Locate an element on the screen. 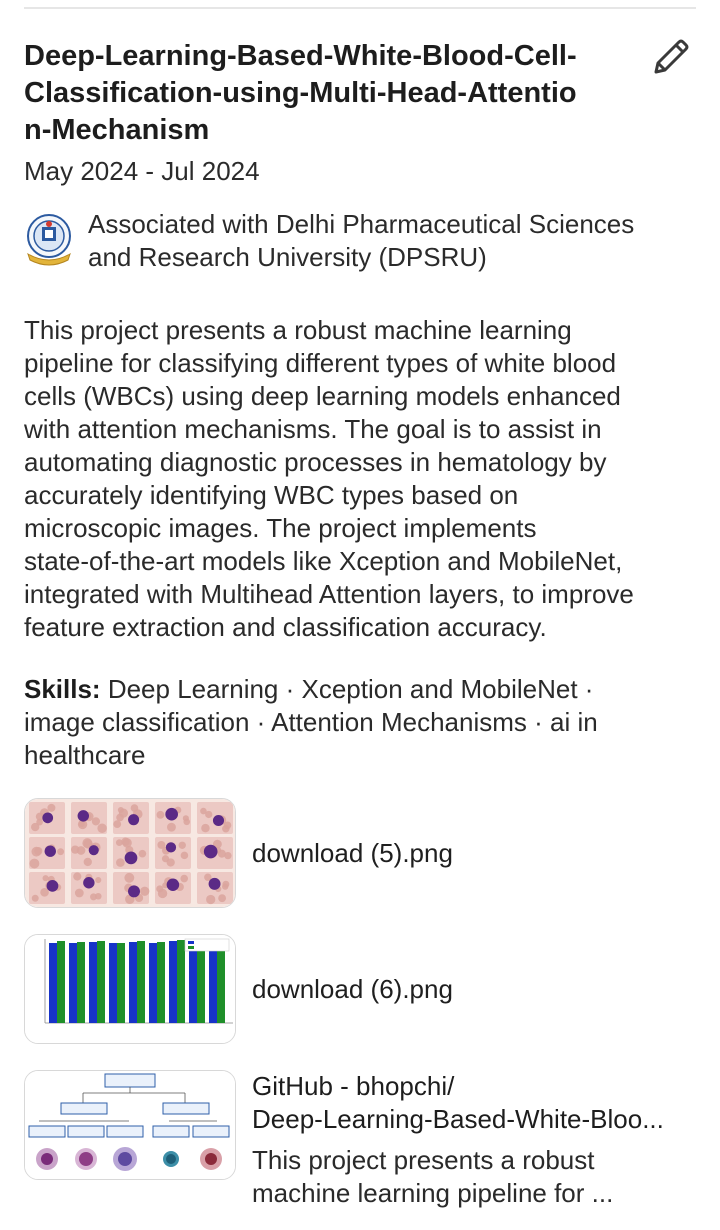 The width and height of the screenshot is (720, 1230). university-logo is located at coordinates (49, 240).